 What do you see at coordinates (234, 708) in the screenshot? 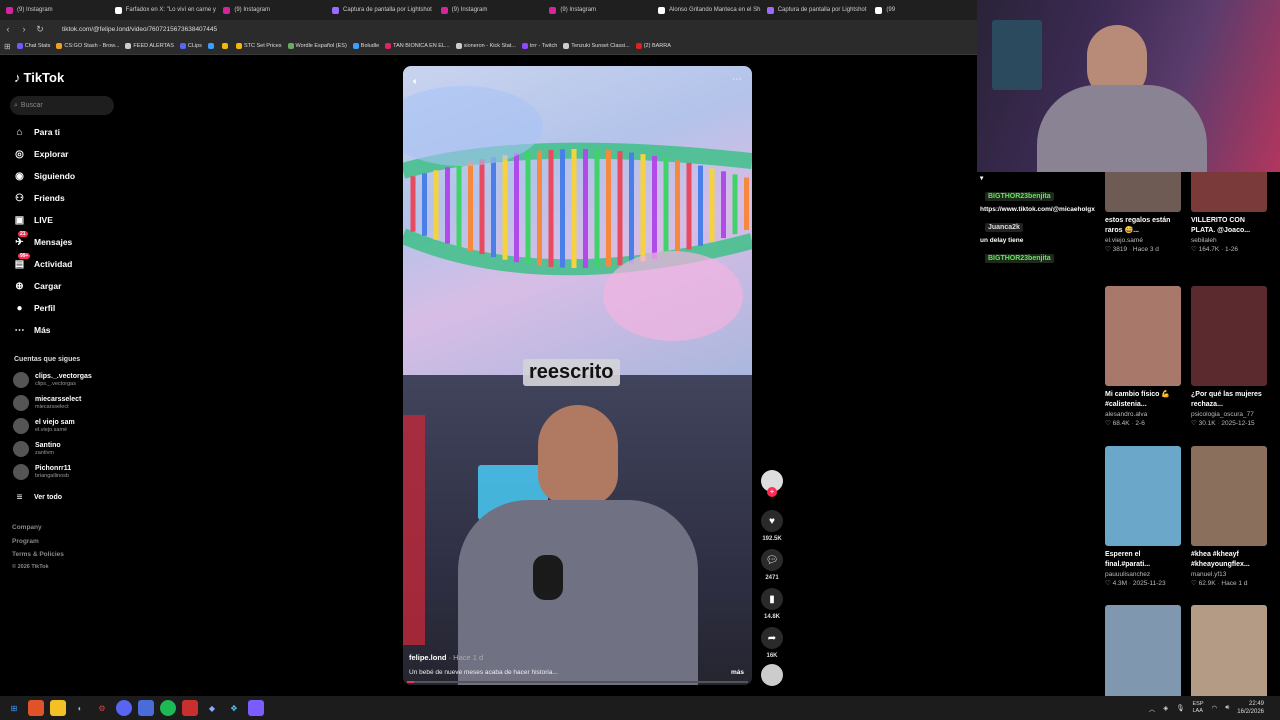
I see `games-icon: ✥` at bounding box center [234, 708].